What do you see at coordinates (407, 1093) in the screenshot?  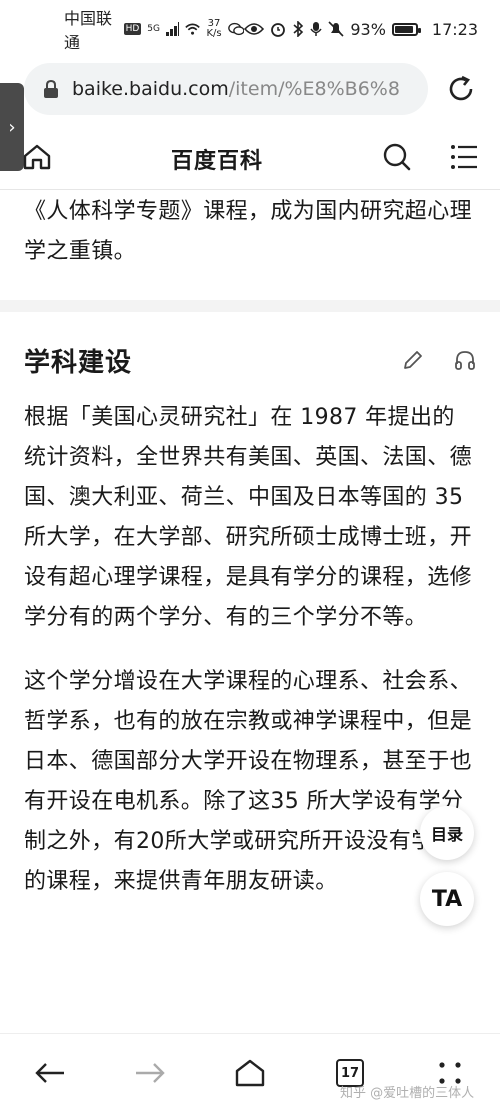 I see `watermark: 知乎 @爱吐槽的三体人` at bounding box center [407, 1093].